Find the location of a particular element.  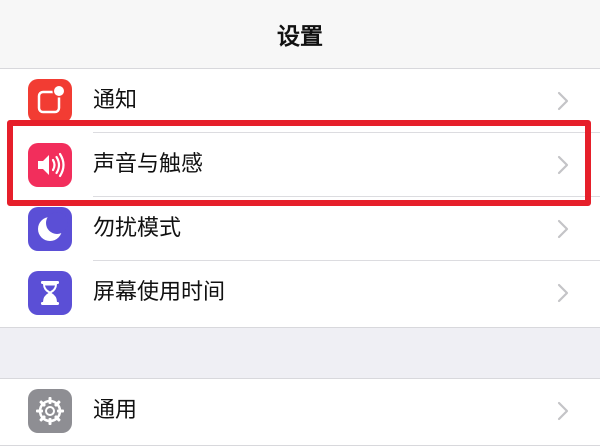

settings-item-label: 通用 is located at coordinates (115, 410).